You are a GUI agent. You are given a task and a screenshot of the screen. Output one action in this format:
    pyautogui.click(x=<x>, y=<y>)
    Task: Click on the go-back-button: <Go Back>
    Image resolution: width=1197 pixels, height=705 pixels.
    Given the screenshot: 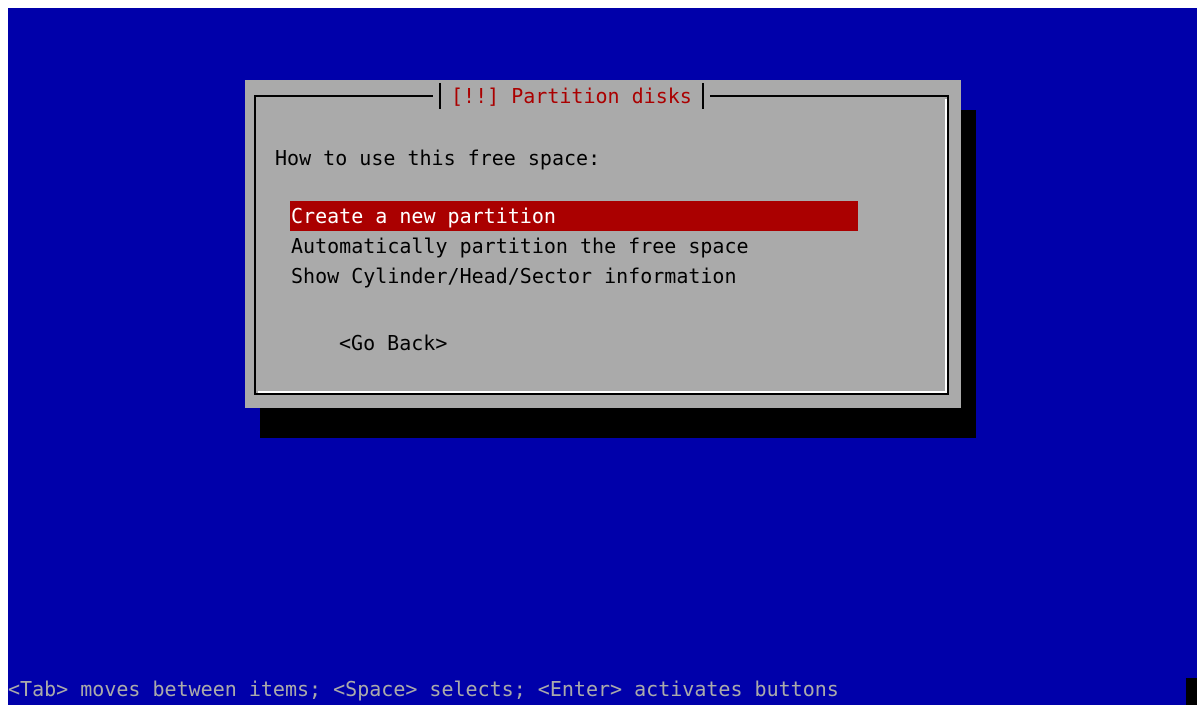 What is the action you would take?
    pyautogui.click(x=393, y=343)
    